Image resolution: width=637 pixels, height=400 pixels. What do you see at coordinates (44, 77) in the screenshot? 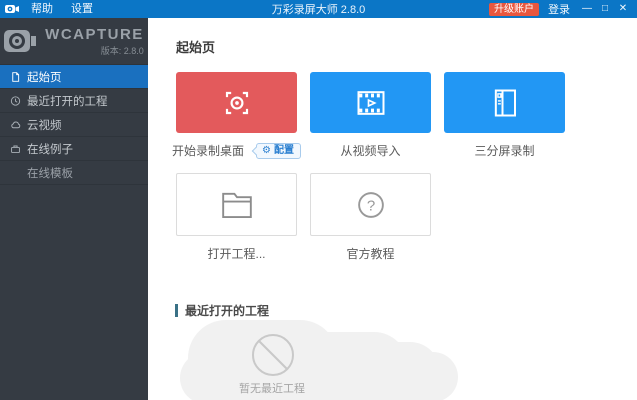
I see `sidebar-item-label: 起始页` at bounding box center [44, 77].